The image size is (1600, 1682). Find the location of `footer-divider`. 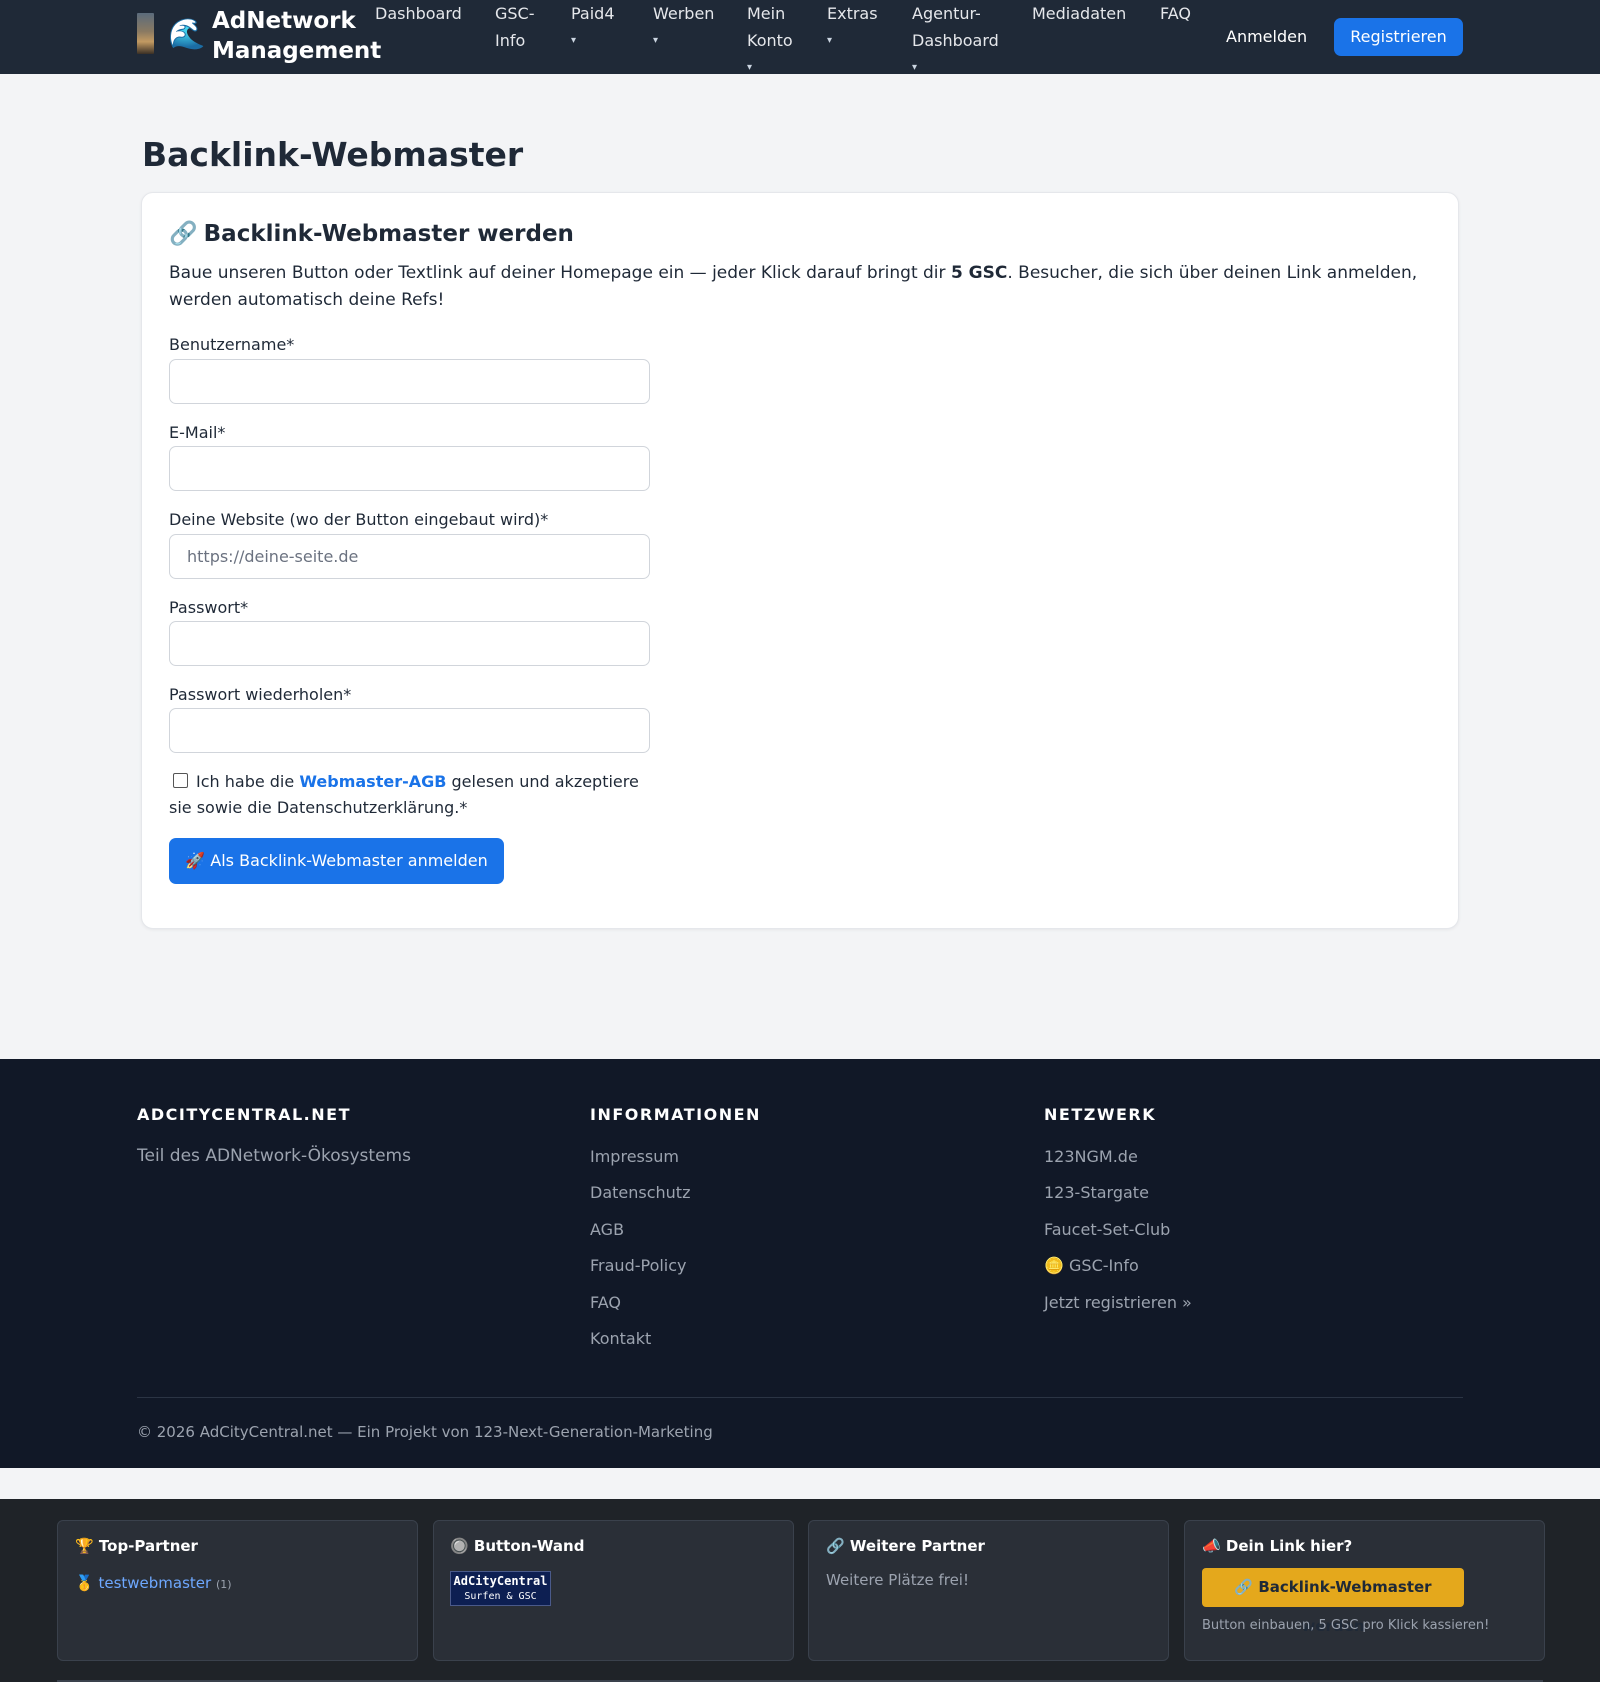

footer-divider is located at coordinates (800, 1397).